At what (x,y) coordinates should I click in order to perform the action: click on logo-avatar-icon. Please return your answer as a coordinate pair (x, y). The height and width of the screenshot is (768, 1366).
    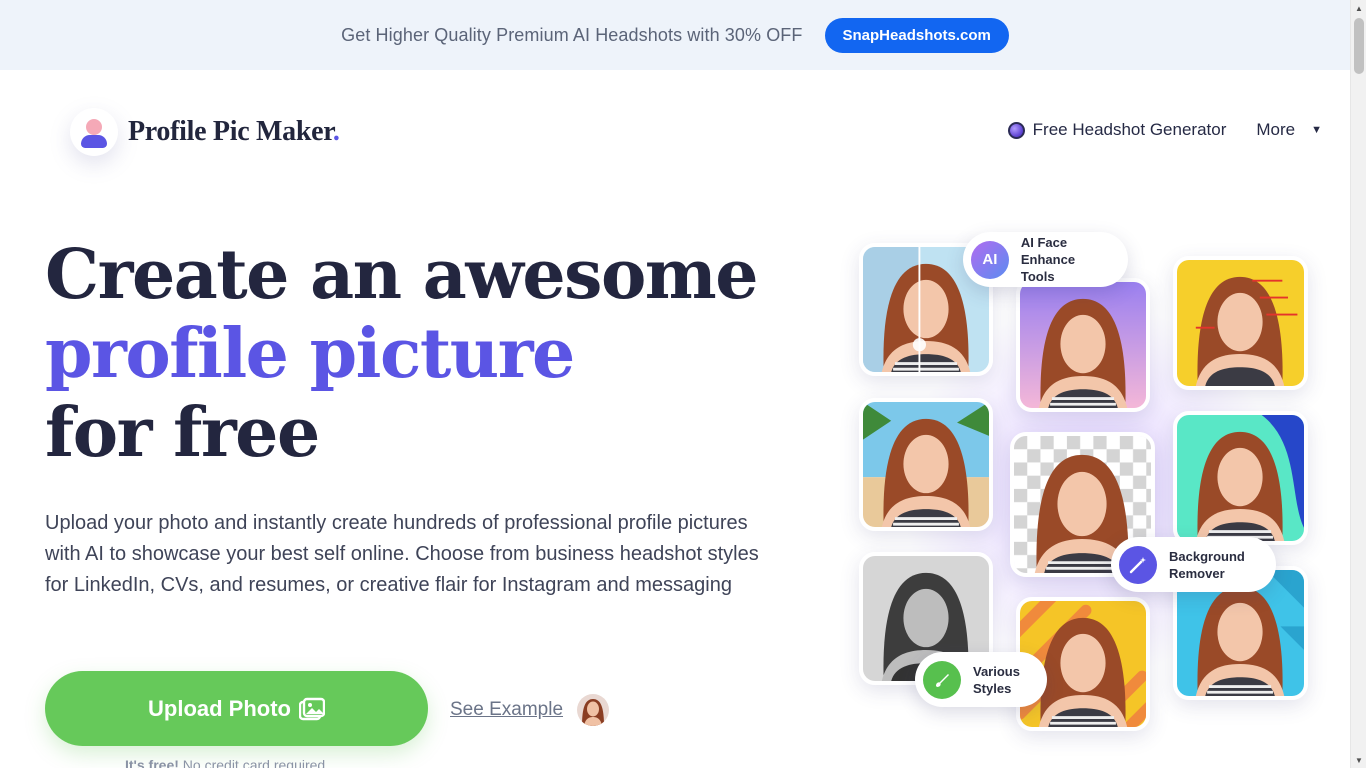
    Looking at the image, I should click on (94, 132).